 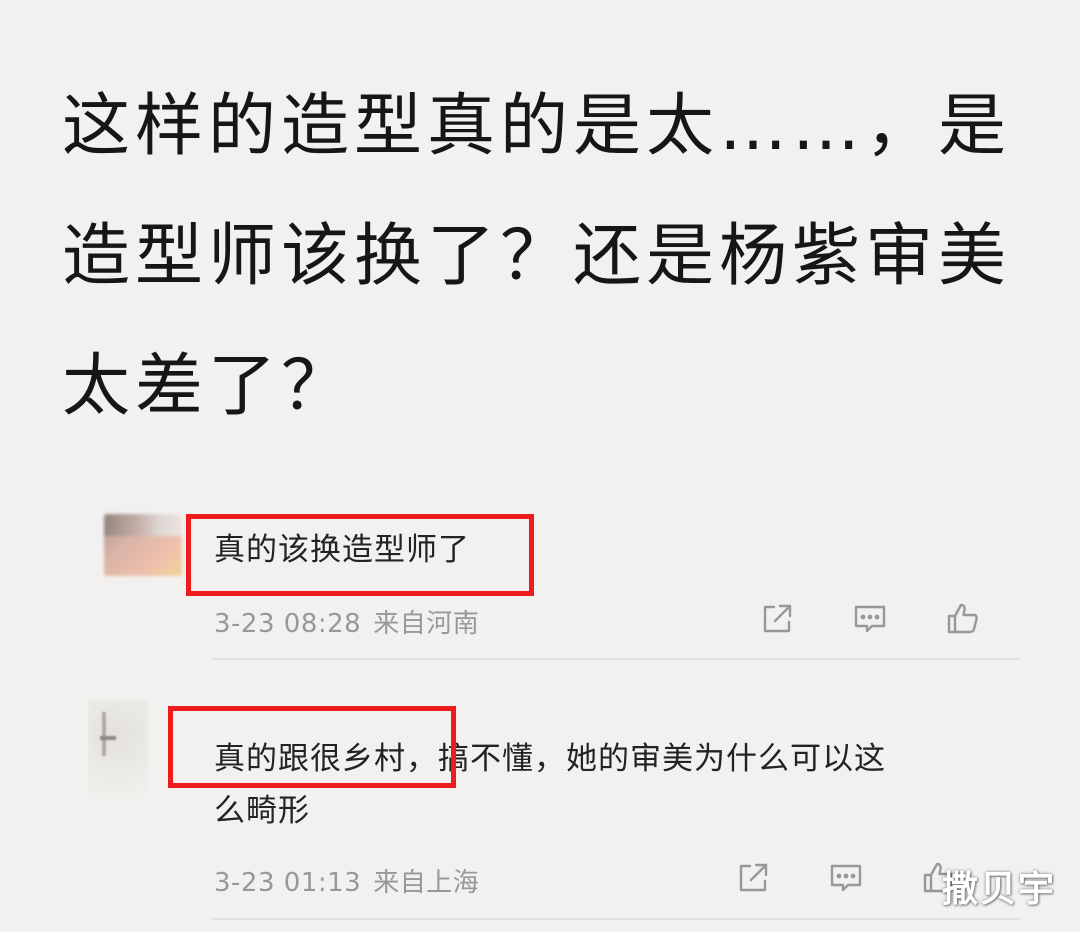 I want to click on comment-meta: 3-23 01:13 来自上海, so click(x=346, y=880).